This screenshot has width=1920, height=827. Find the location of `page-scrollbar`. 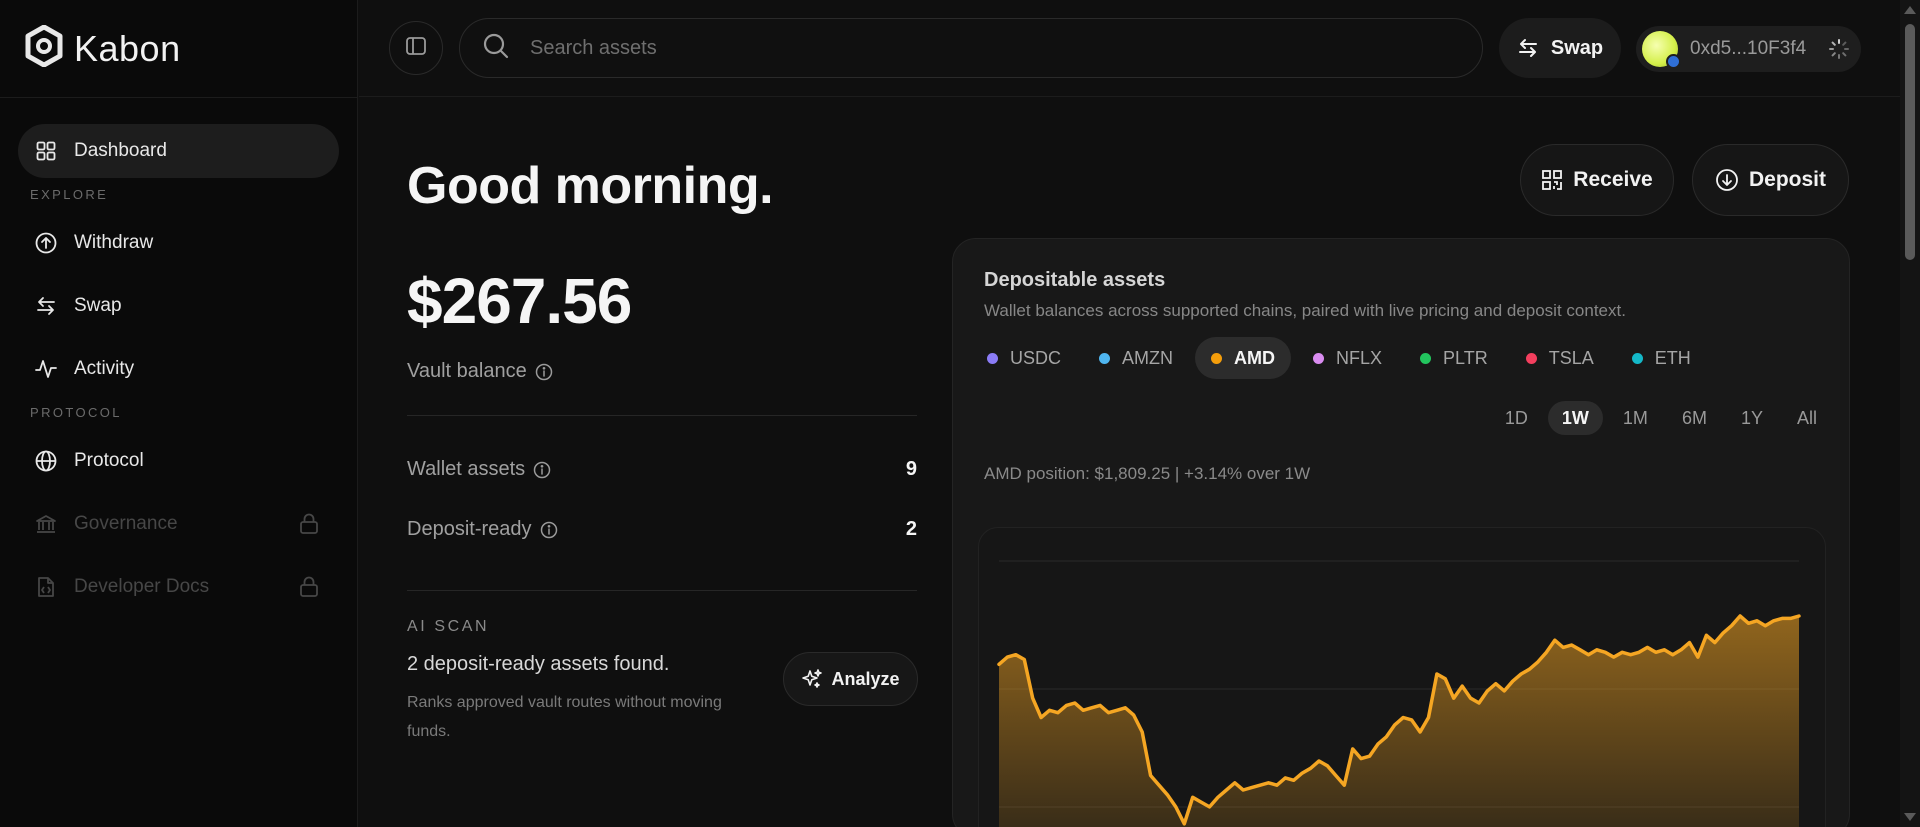

page-scrollbar is located at coordinates (1910, 413).